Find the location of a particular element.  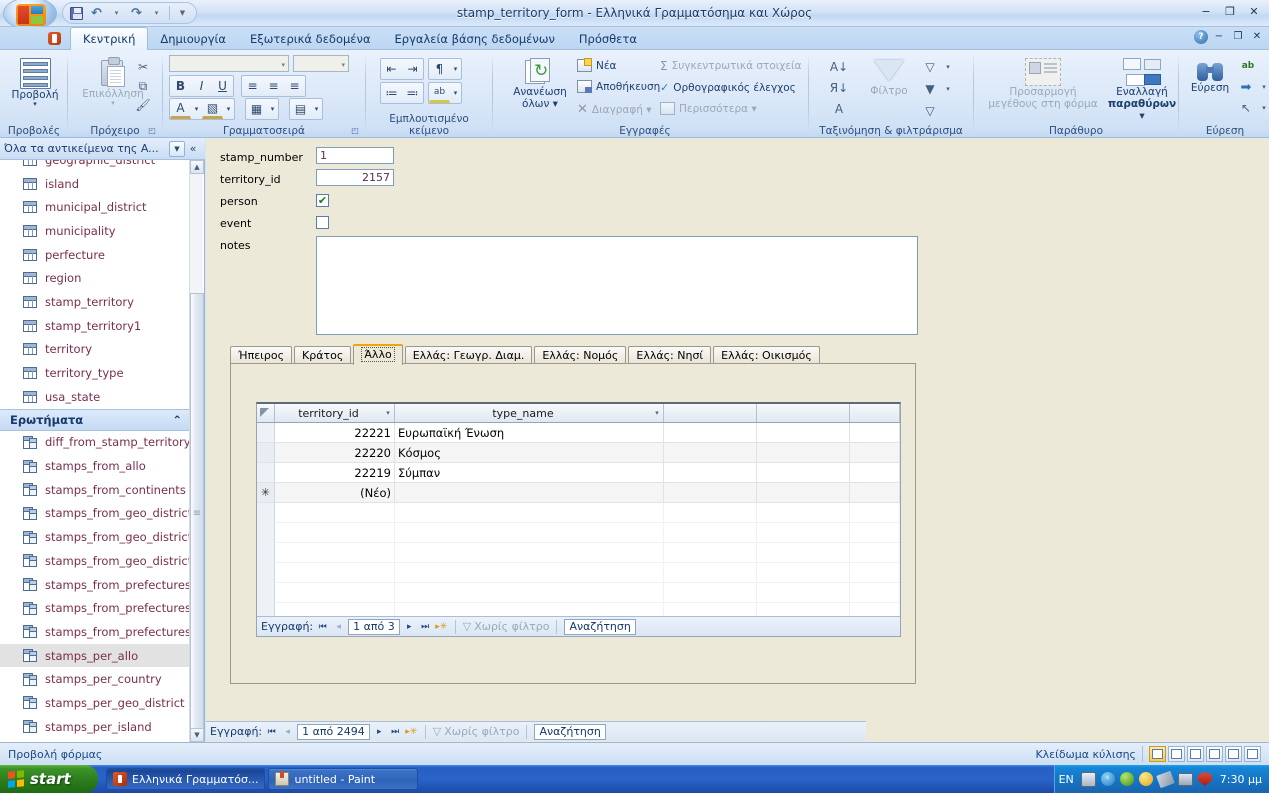

filter-status: ▽ Χωρίς φίλτρο is located at coordinates (476, 731).